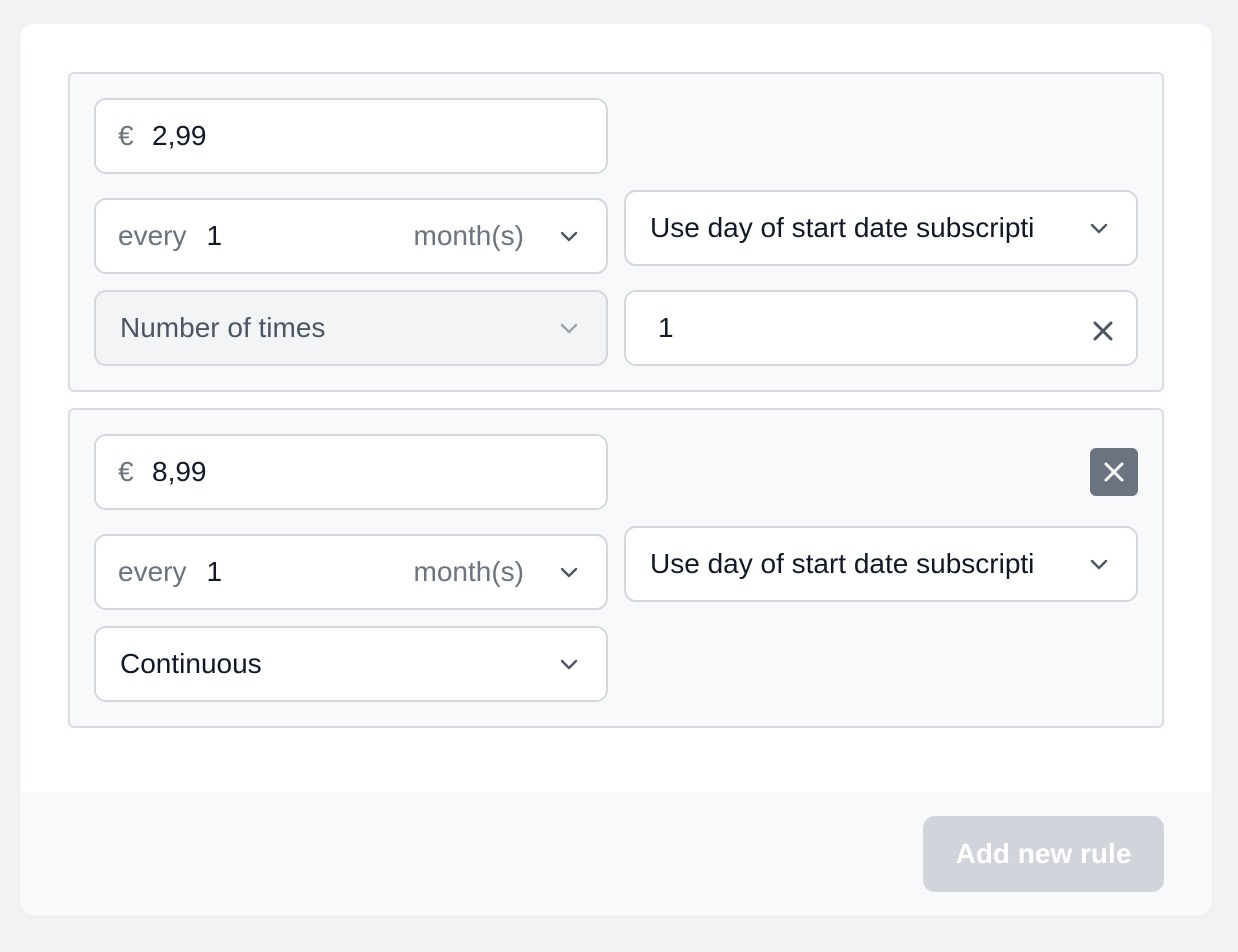 The width and height of the screenshot is (1238, 952). What do you see at coordinates (351, 664) in the screenshot?
I see `duration-type-select: Continuous` at bounding box center [351, 664].